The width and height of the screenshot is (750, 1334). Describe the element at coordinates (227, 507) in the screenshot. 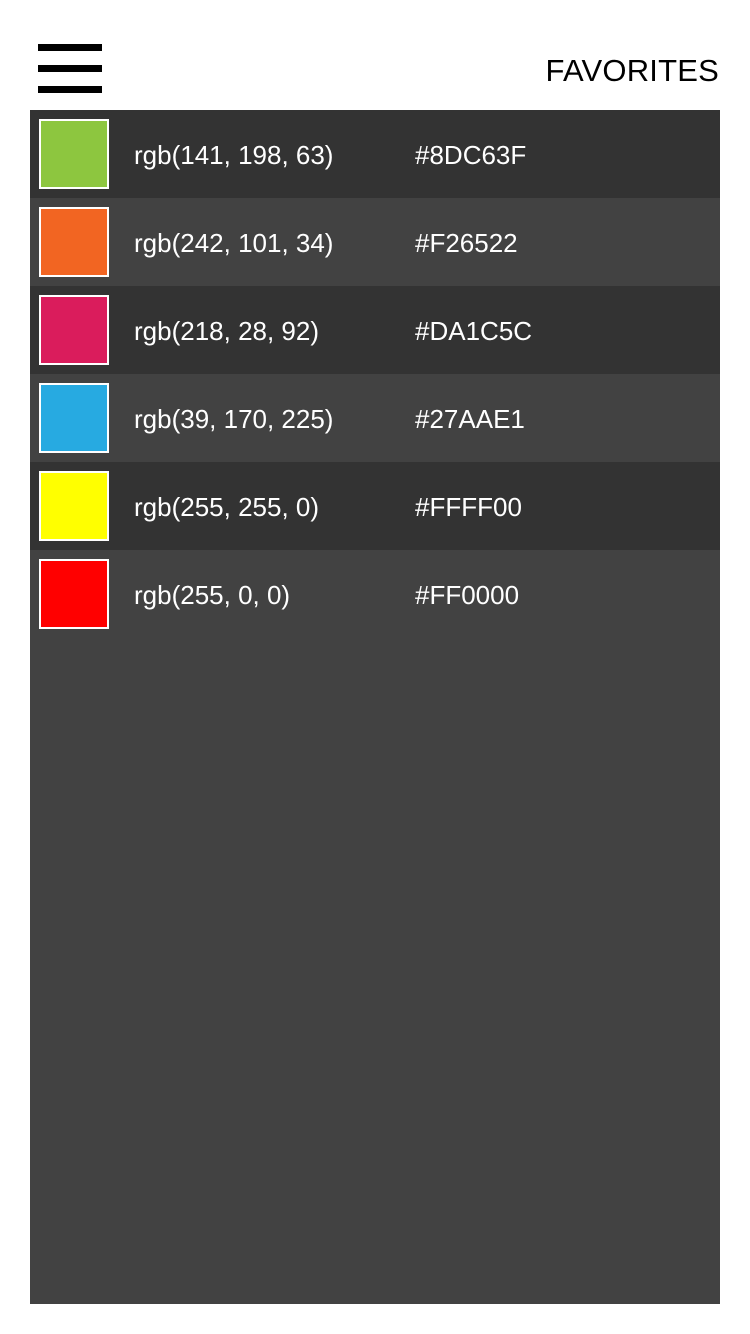

I see `rgb-value: rgb(255, 255, 0)` at that location.